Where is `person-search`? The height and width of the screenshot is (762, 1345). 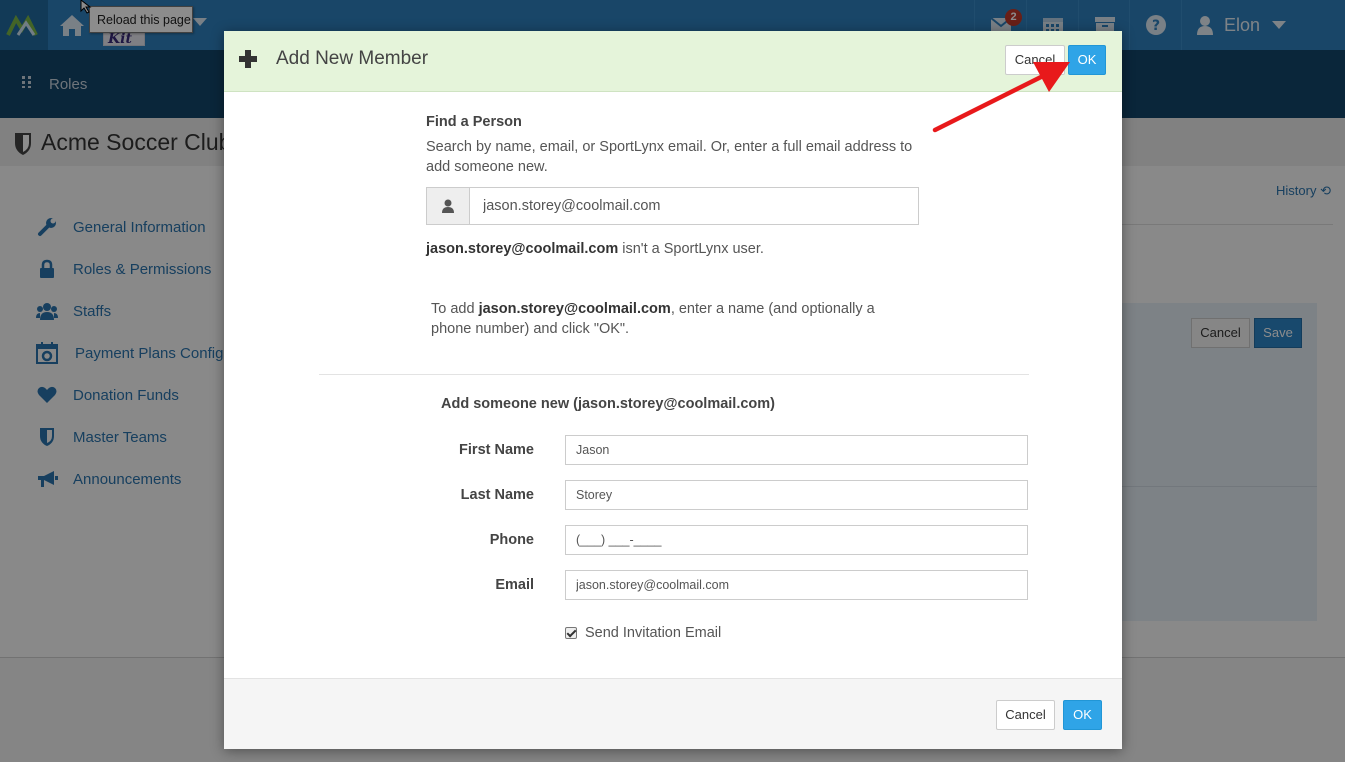
person-search is located at coordinates (672, 206).